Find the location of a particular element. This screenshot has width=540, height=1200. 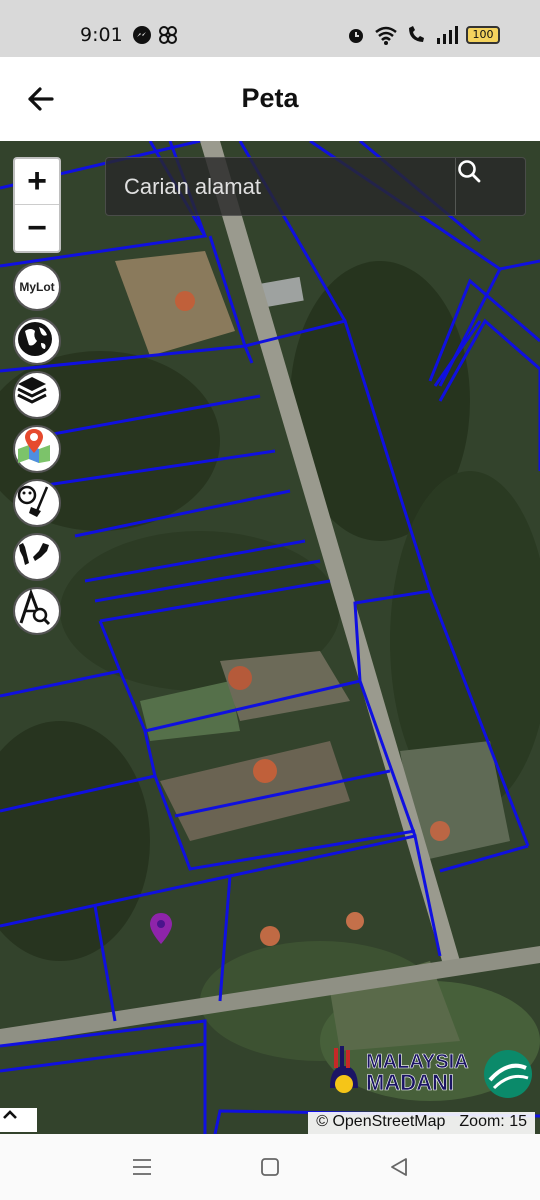

back-icon is located at coordinates (399, 1167).